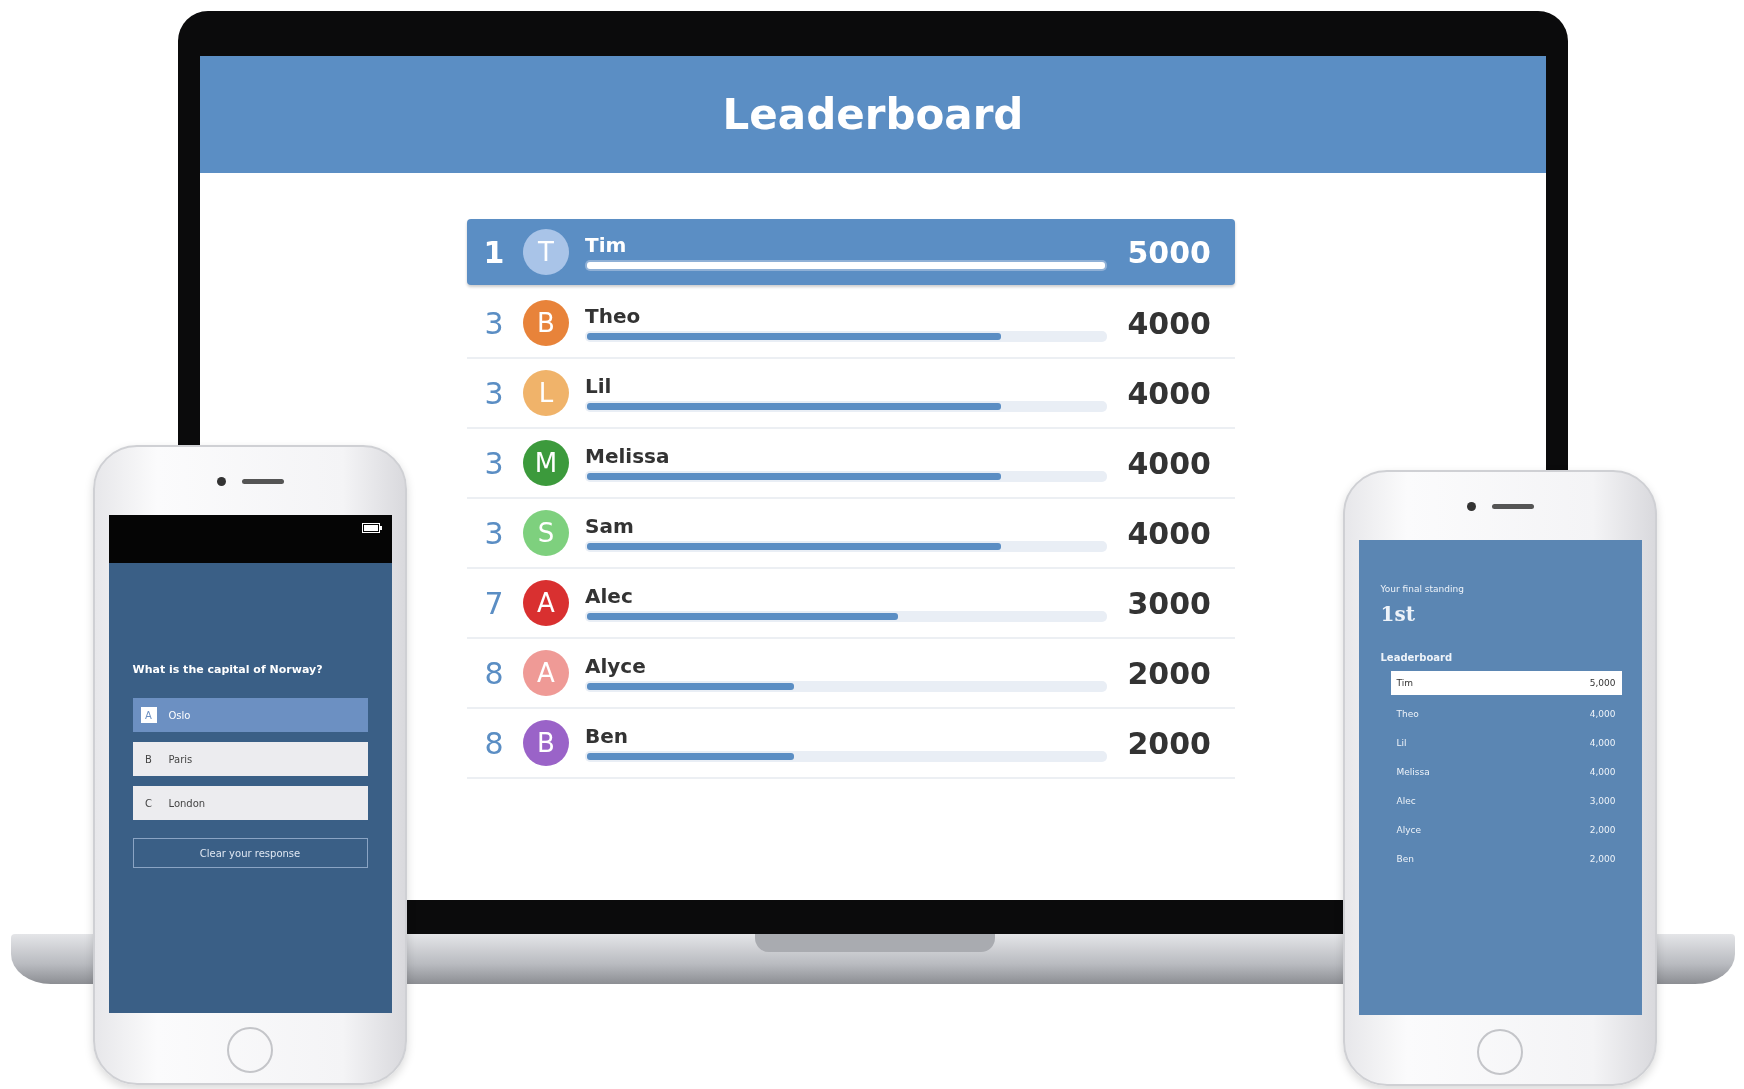 This screenshot has height=1089, width=1744. What do you see at coordinates (1506, 683) in the screenshot?
I see `leaderboard-row: Tim 5,000` at bounding box center [1506, 683].